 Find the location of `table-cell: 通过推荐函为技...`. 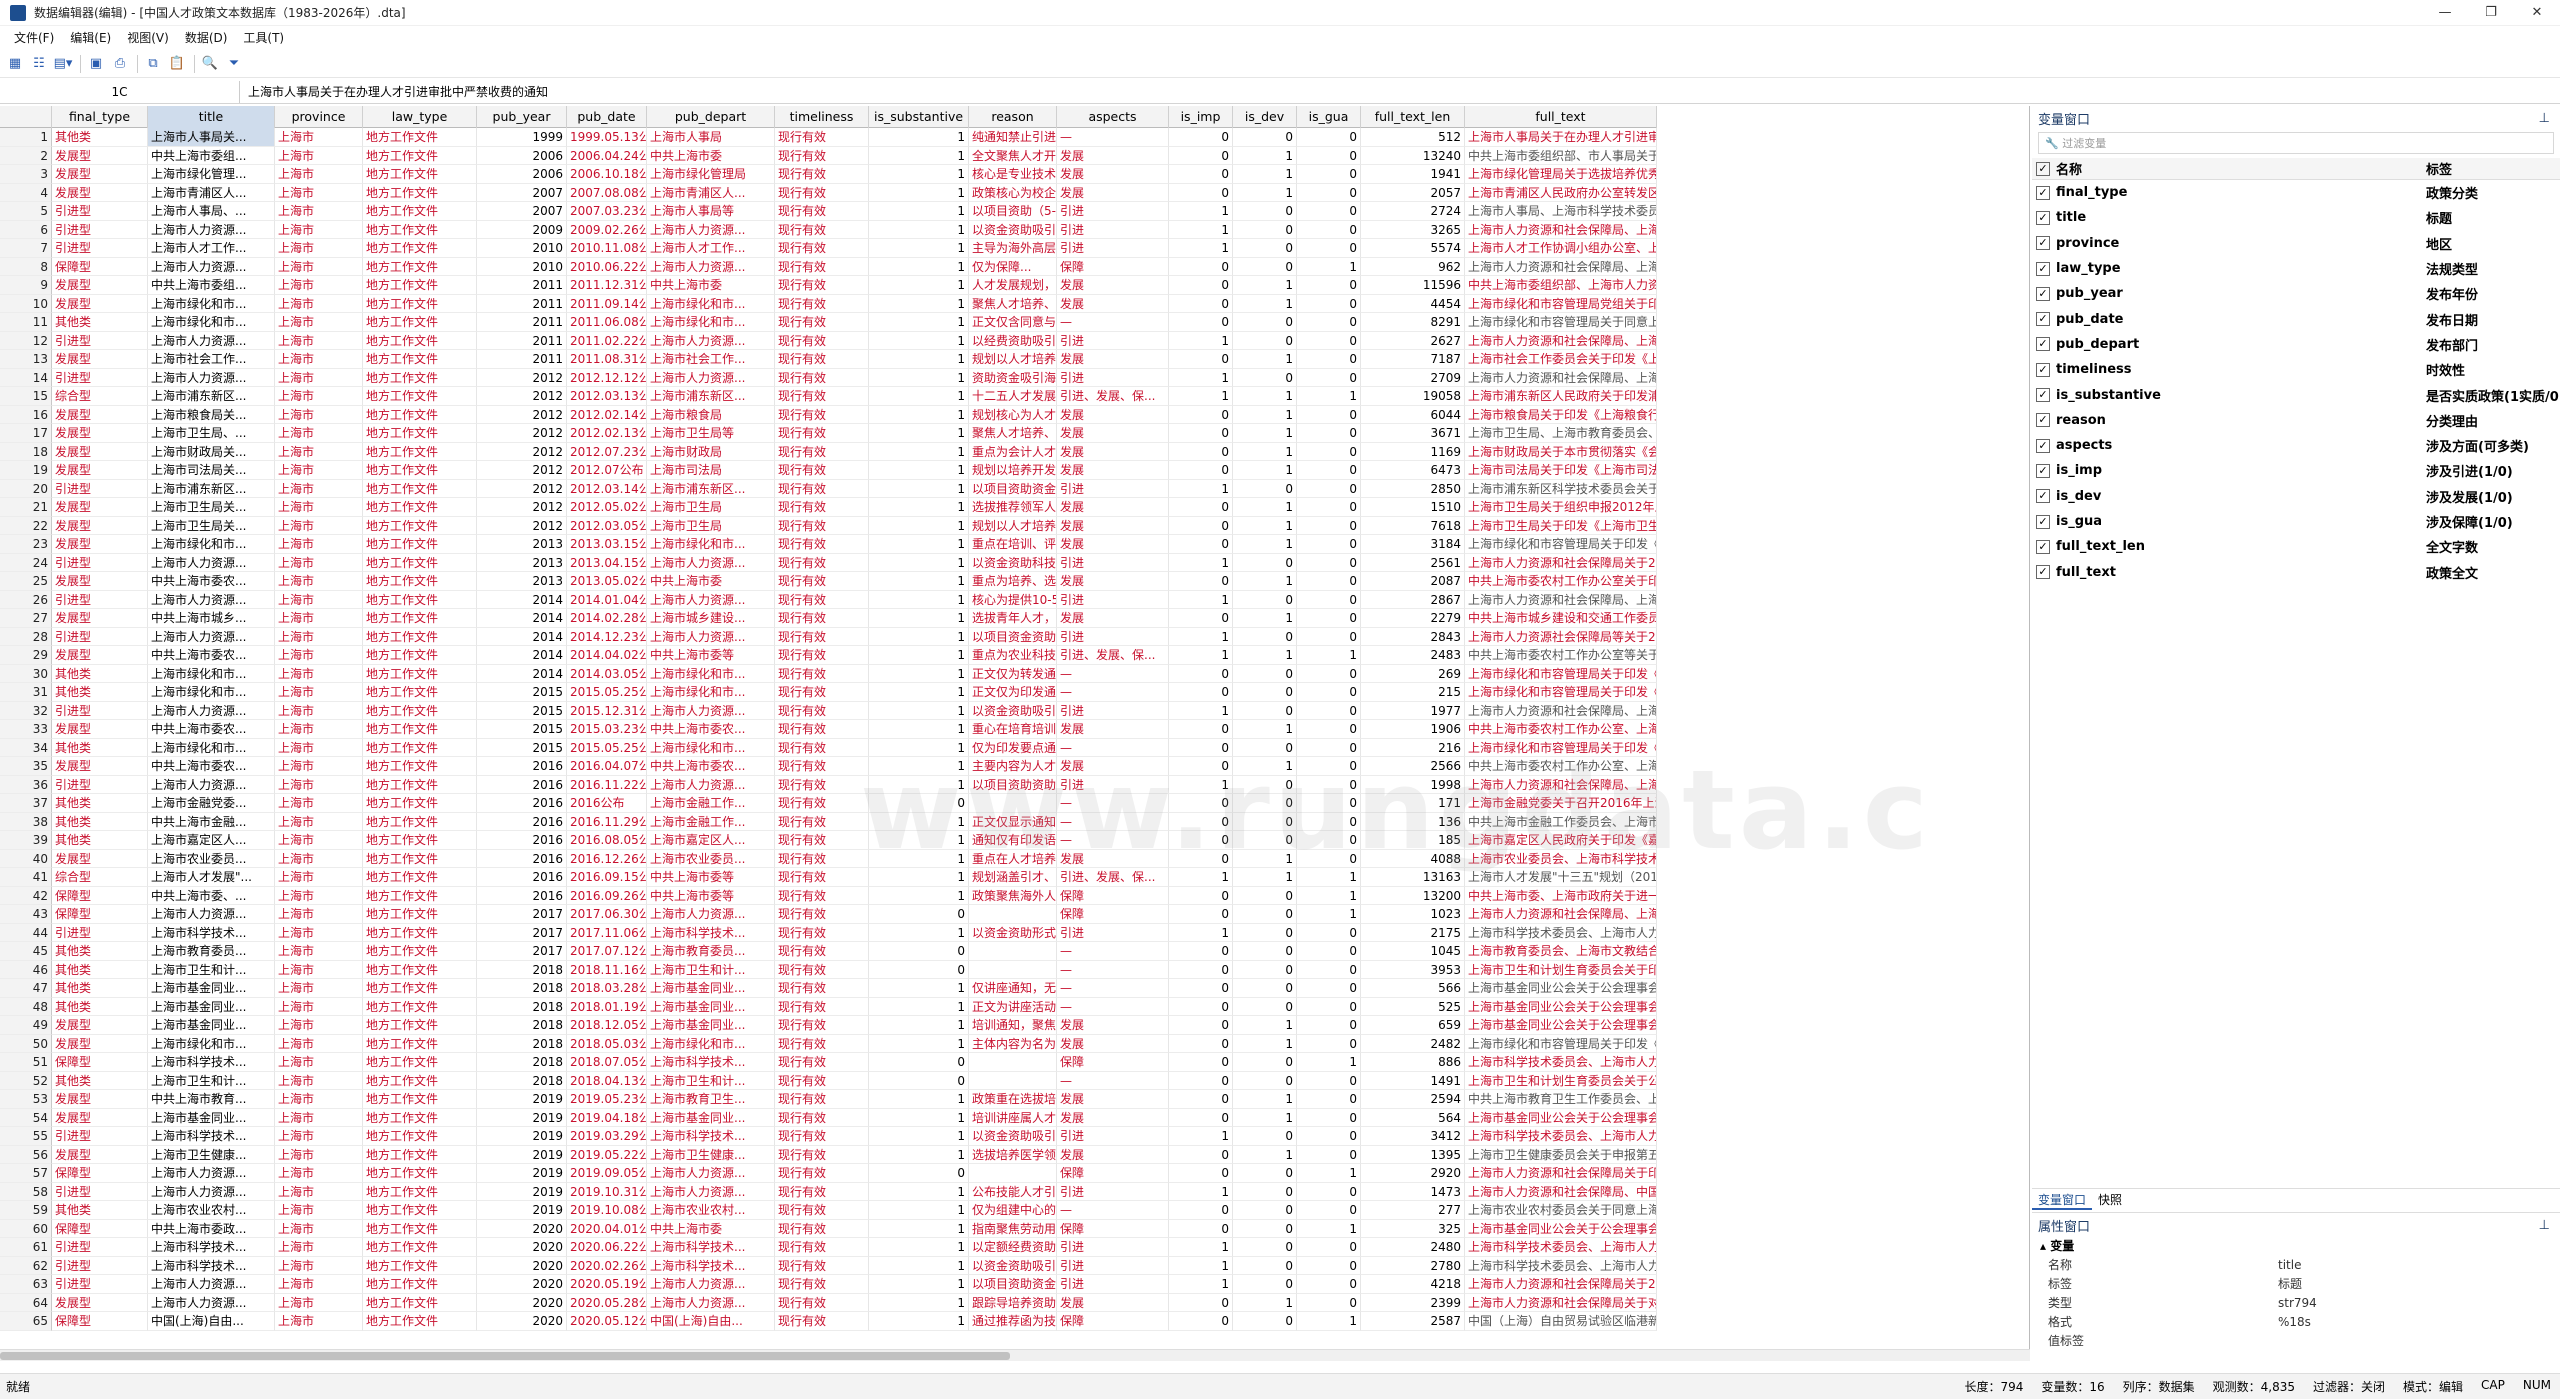

table-cell: 通过推荐函为技... is located at coordinates (1013, 1321).